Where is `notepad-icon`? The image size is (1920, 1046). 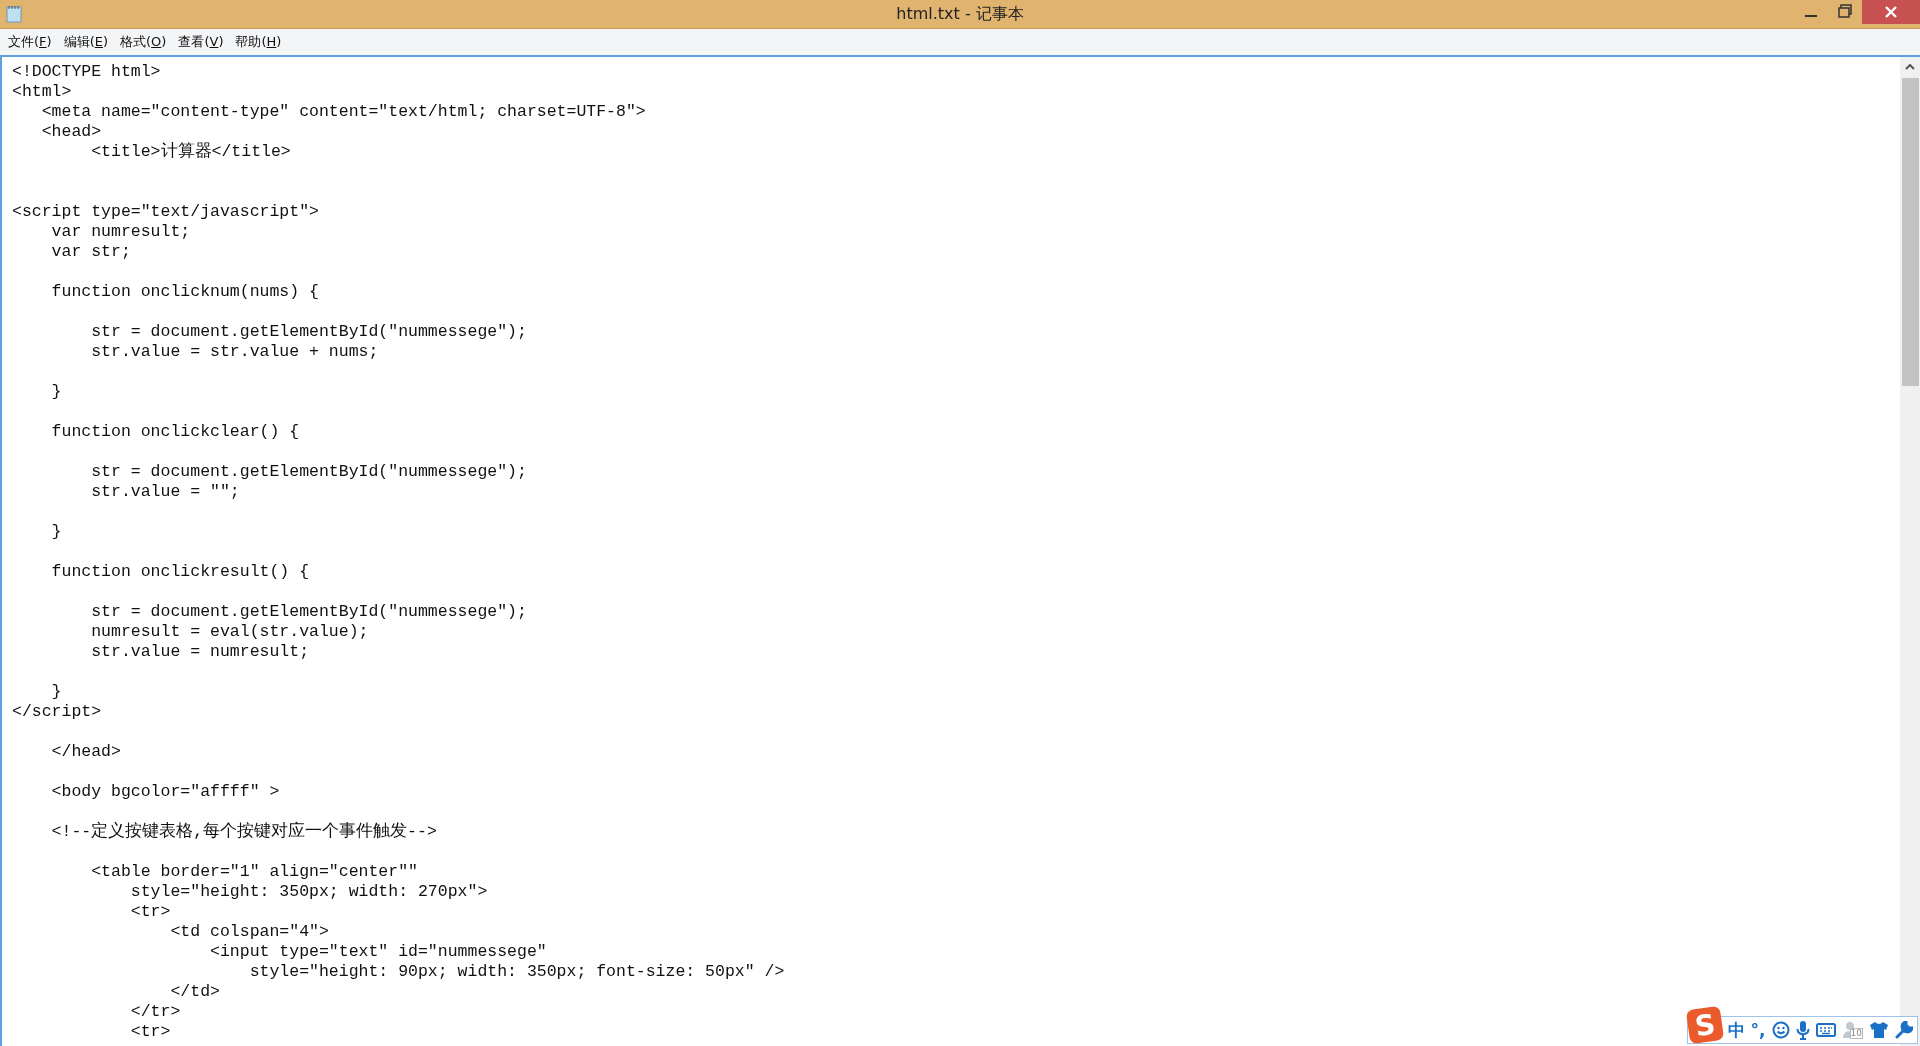
notepad-icon is located at coordinates (14, 14).